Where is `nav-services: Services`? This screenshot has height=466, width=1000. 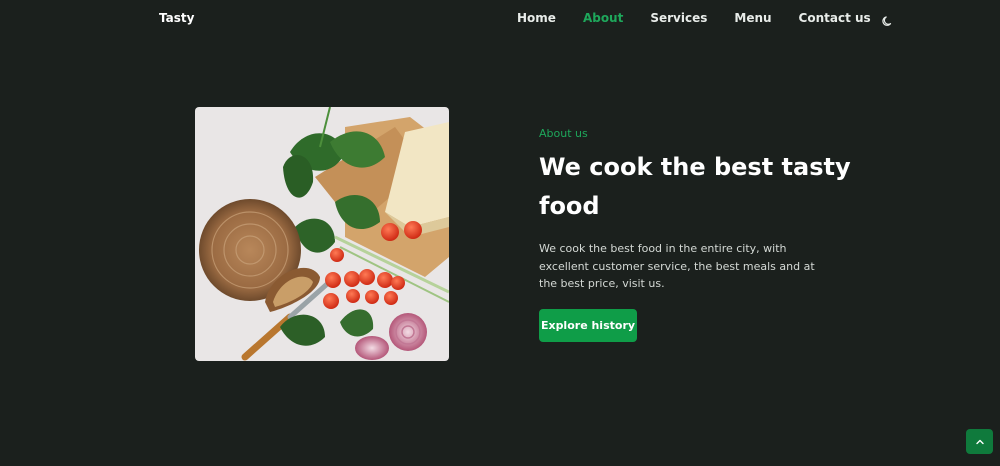 nav-services: Services is located at coordinates (678, 18).